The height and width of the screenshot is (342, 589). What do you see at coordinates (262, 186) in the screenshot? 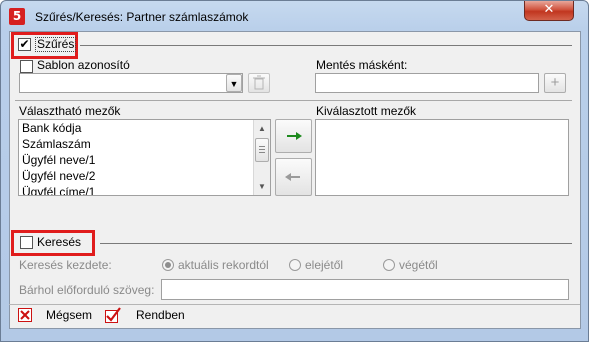
I see `scroll-down-icon: ▼` at bounding box center [262, 186].